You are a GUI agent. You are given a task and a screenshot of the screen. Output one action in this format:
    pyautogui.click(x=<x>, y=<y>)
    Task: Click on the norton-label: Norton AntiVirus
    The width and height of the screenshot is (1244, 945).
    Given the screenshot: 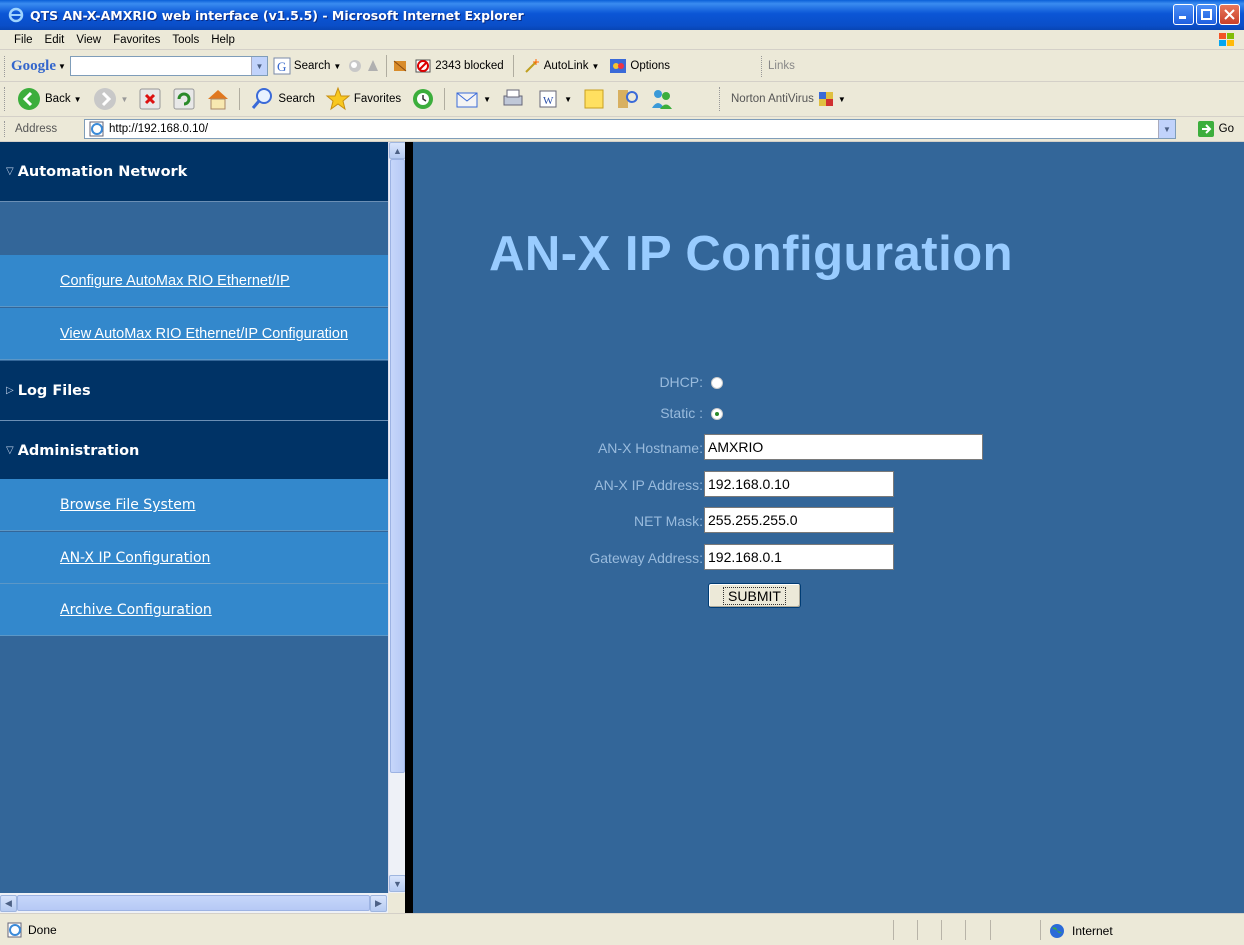 What is the action you would take?
    pyautogui.click(x=772, y=99)
    